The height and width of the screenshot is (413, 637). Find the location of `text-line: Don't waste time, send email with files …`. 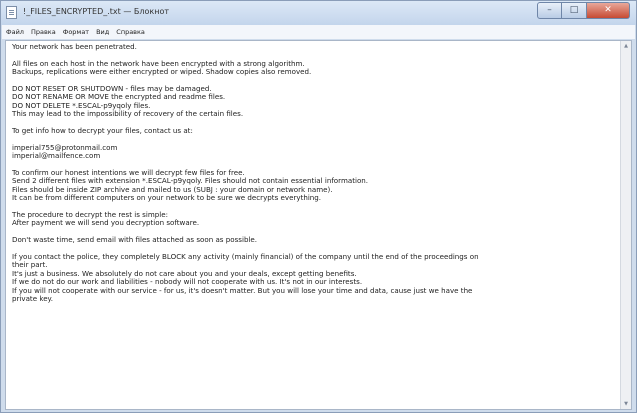

text-line: Don't waste time, send email with files … is located at coordinates (135, 240).